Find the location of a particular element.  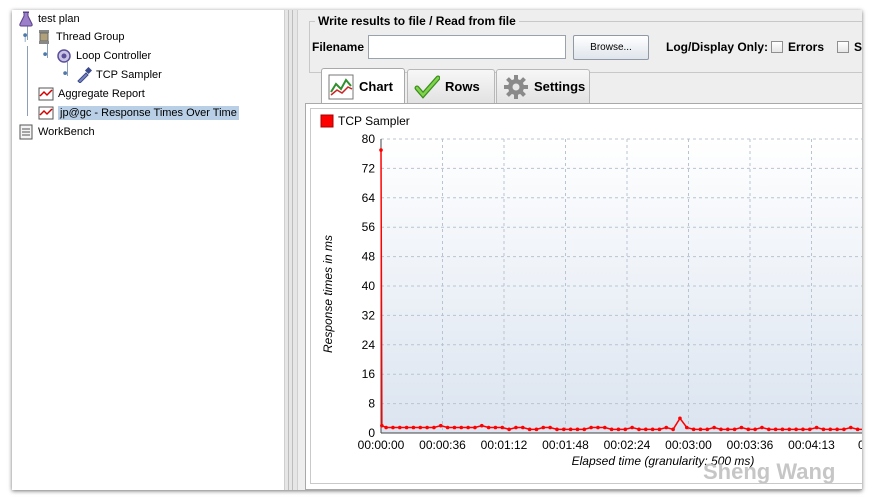

x-tick-label: 00:04:13 is located at coordinates (811, 445).